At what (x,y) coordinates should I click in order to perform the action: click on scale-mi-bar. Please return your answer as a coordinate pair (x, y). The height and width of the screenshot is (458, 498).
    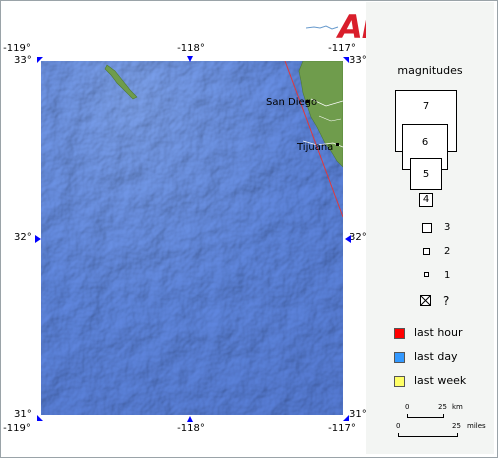
    Looking at the image, I should click on (428, 435).